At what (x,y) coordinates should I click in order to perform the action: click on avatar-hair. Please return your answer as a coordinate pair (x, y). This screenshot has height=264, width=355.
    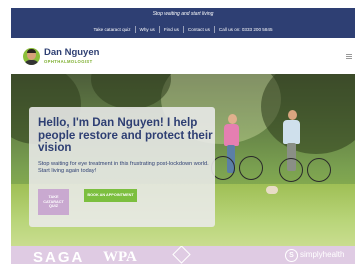
    Looking at the image, I should click on (31, 51).